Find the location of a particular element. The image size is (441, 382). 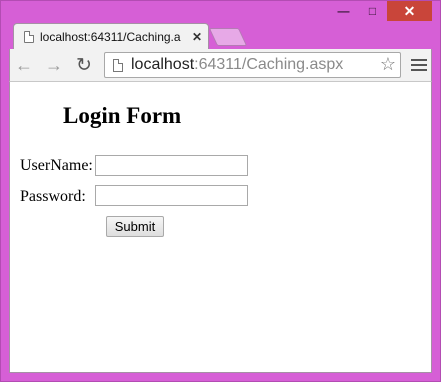

bookmark-star-icon: ☆ is located at coordinates (388, 64).